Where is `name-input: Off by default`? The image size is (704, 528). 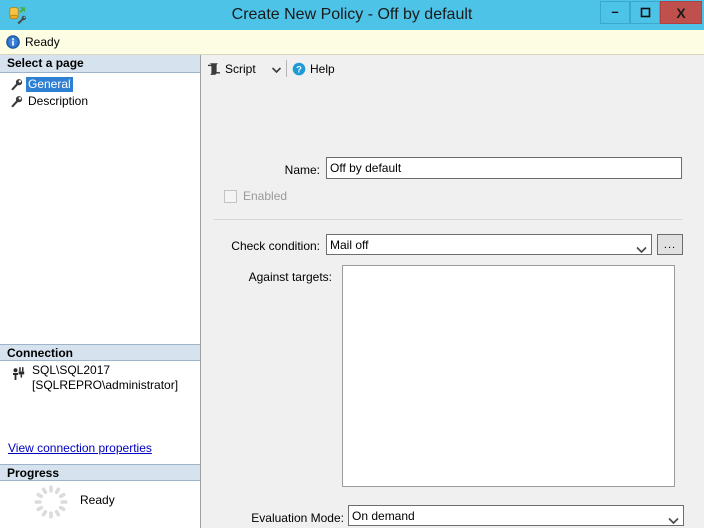
name-input: Off by default is located at coordinates (504, 168).